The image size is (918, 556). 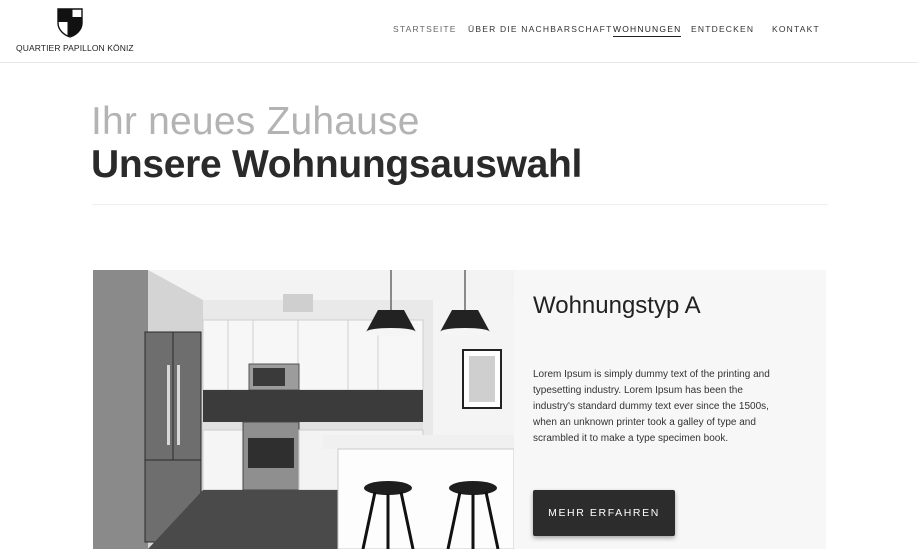 What do you see at coordinates (722, 29) in the screenshot?
I see `nav-entdecken: ENTDECKEN` at bounding box center [722, 29].